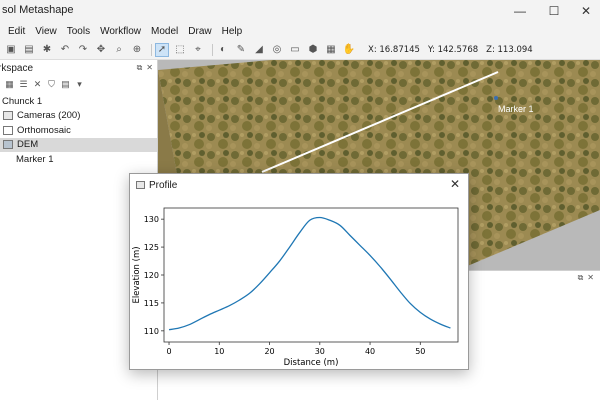 The height and width of the screenshot is (400, 600). Describe the element at coordinates (28, 145) in the screenshot. I see `tree-item-label: DEM` at that location.